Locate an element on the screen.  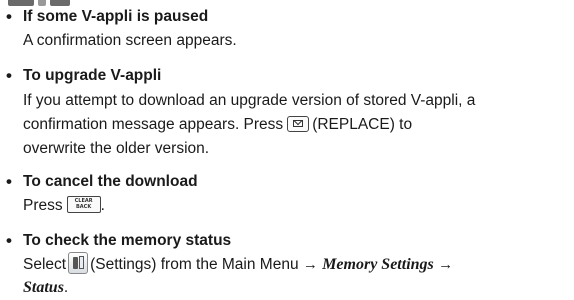
body-text: (REPLACE) to is located at coordinates (362, 124).